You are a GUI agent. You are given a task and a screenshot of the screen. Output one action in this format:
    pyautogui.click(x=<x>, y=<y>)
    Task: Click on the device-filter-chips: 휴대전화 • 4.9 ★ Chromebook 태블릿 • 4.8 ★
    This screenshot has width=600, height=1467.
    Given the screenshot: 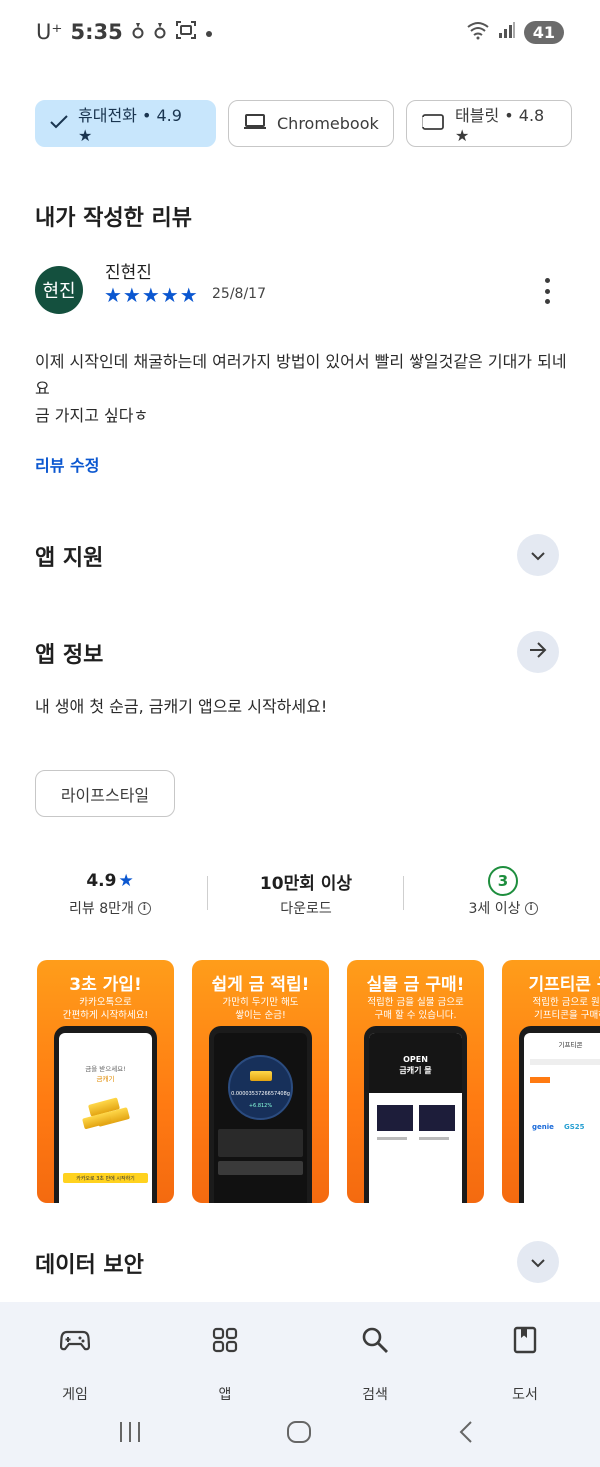 What is the action you would take?
    pyautogui.click(x=303, y=123)
    